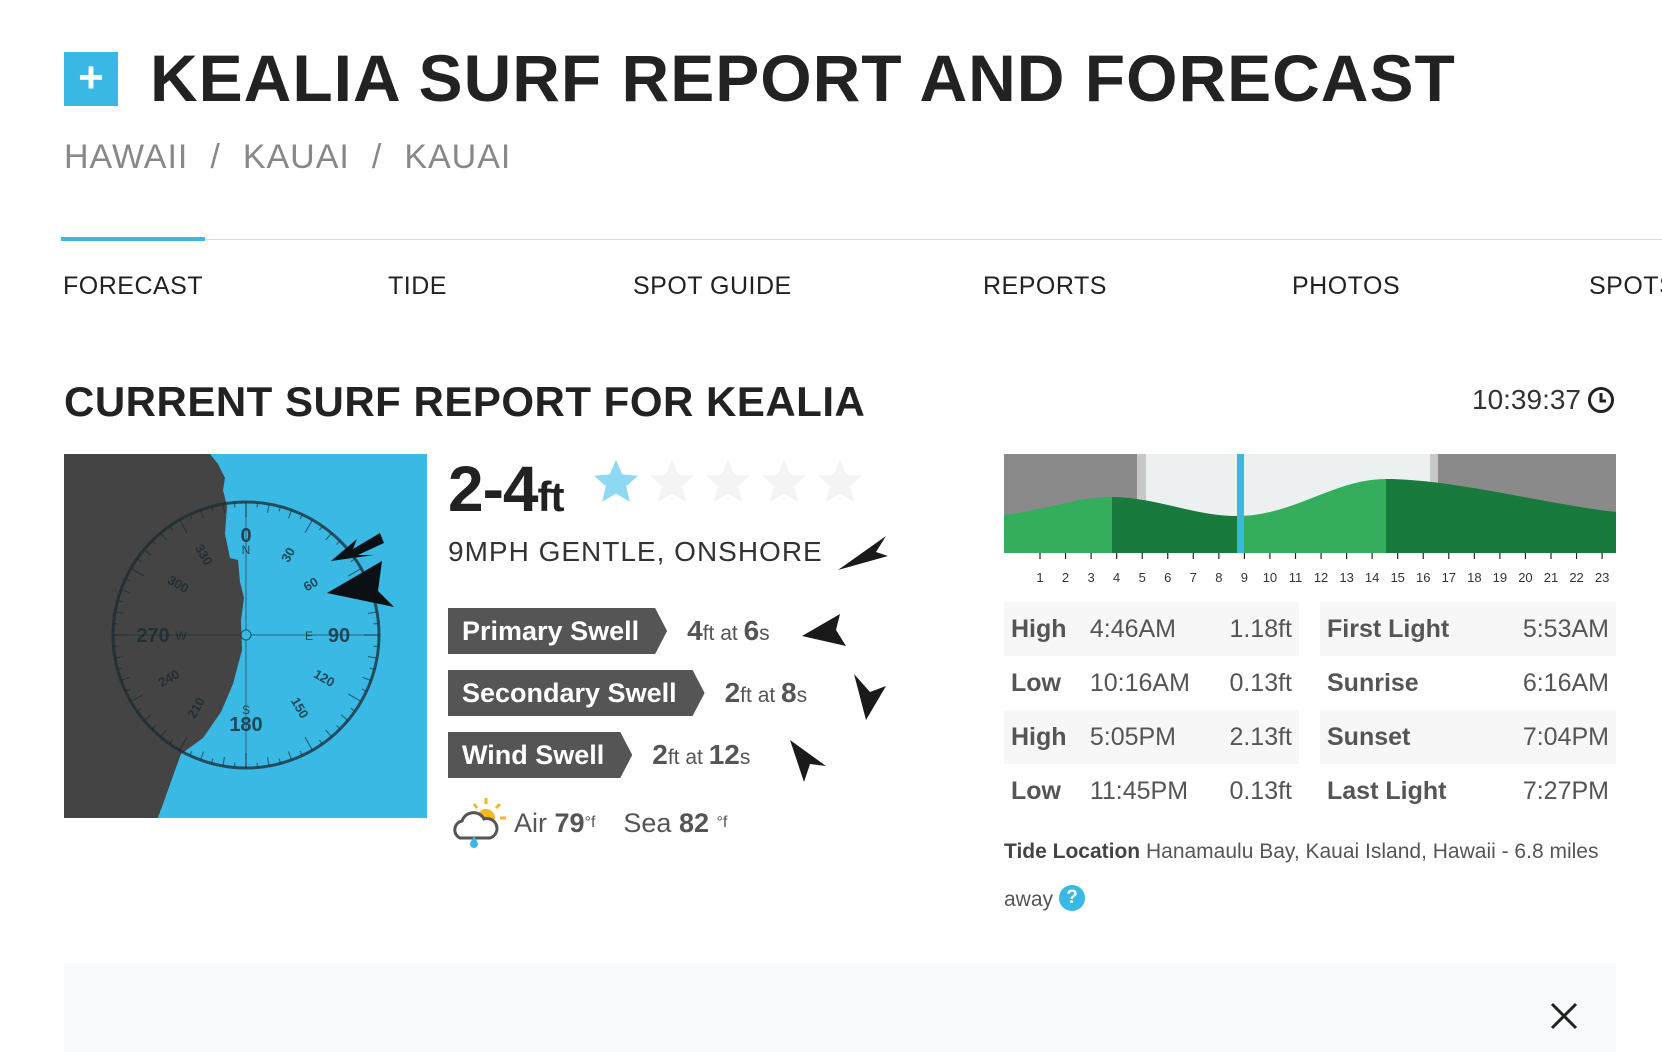 This screenshot has height=1052, width=1662. I want to click on sun-time: 7:04PM, so click(1565, 736).